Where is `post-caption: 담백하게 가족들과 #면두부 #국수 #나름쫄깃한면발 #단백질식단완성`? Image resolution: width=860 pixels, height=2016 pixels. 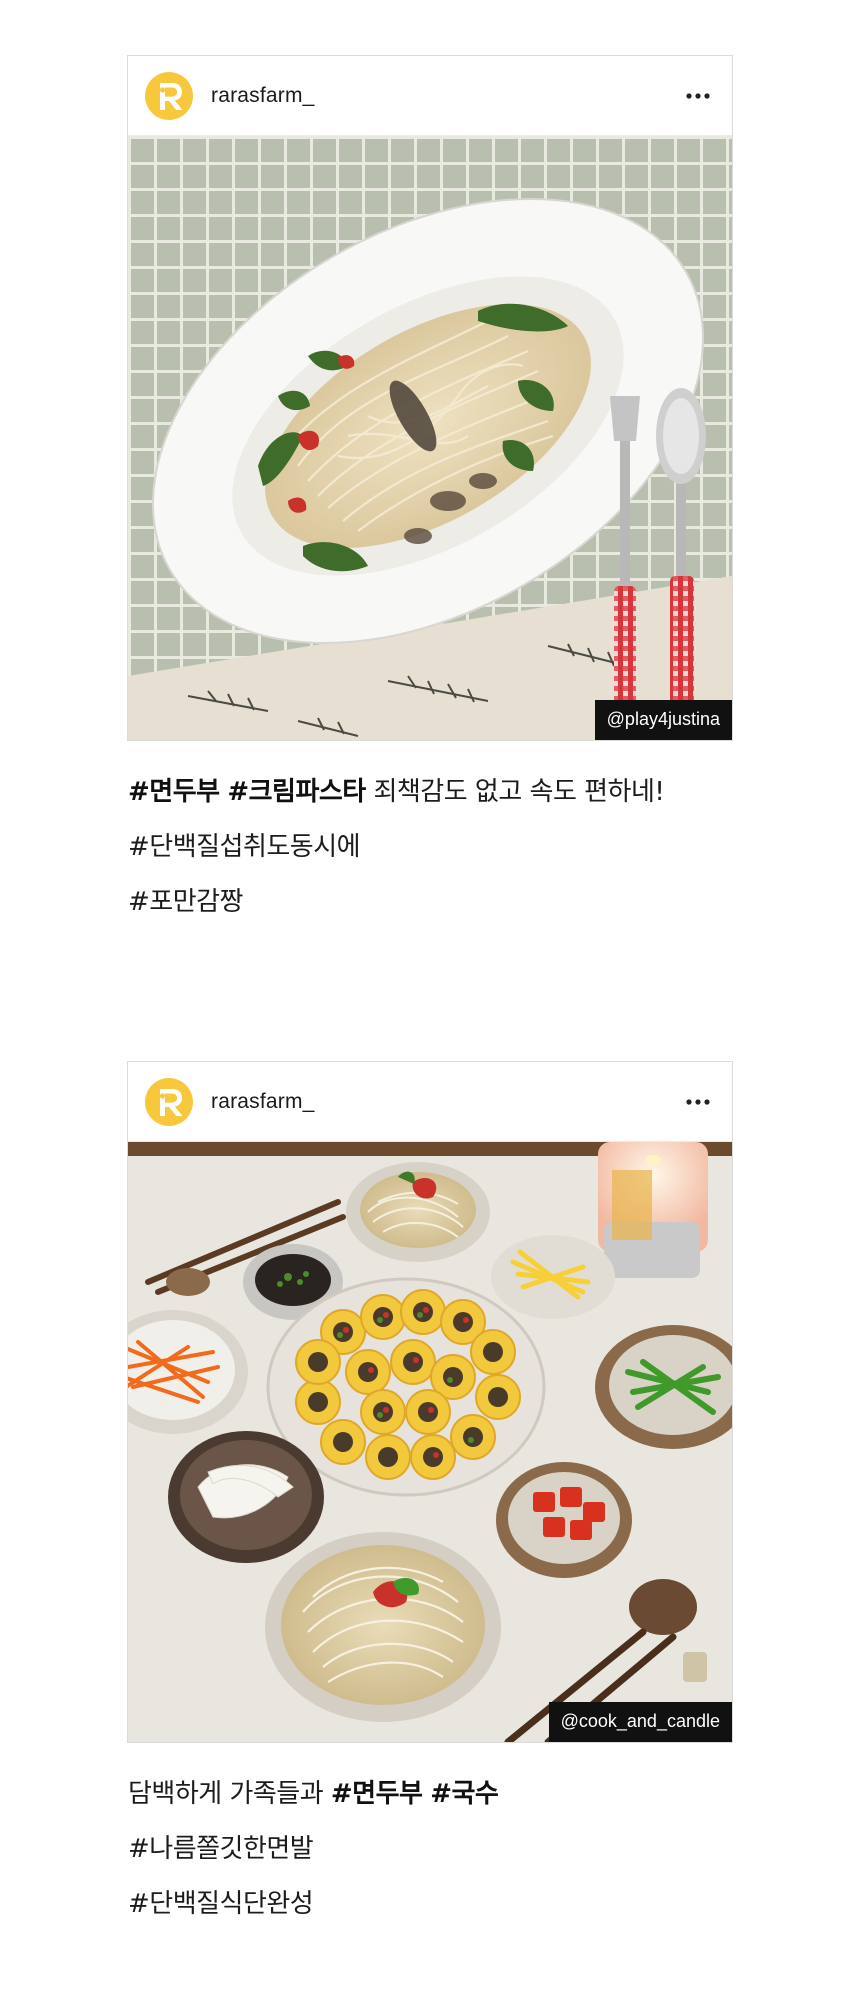
post-caption: 담백하게 가족들과 #면두부 #국수 #나름쫄깃한면발 #단백질식단완성 is located at coordinates (430, 1849).